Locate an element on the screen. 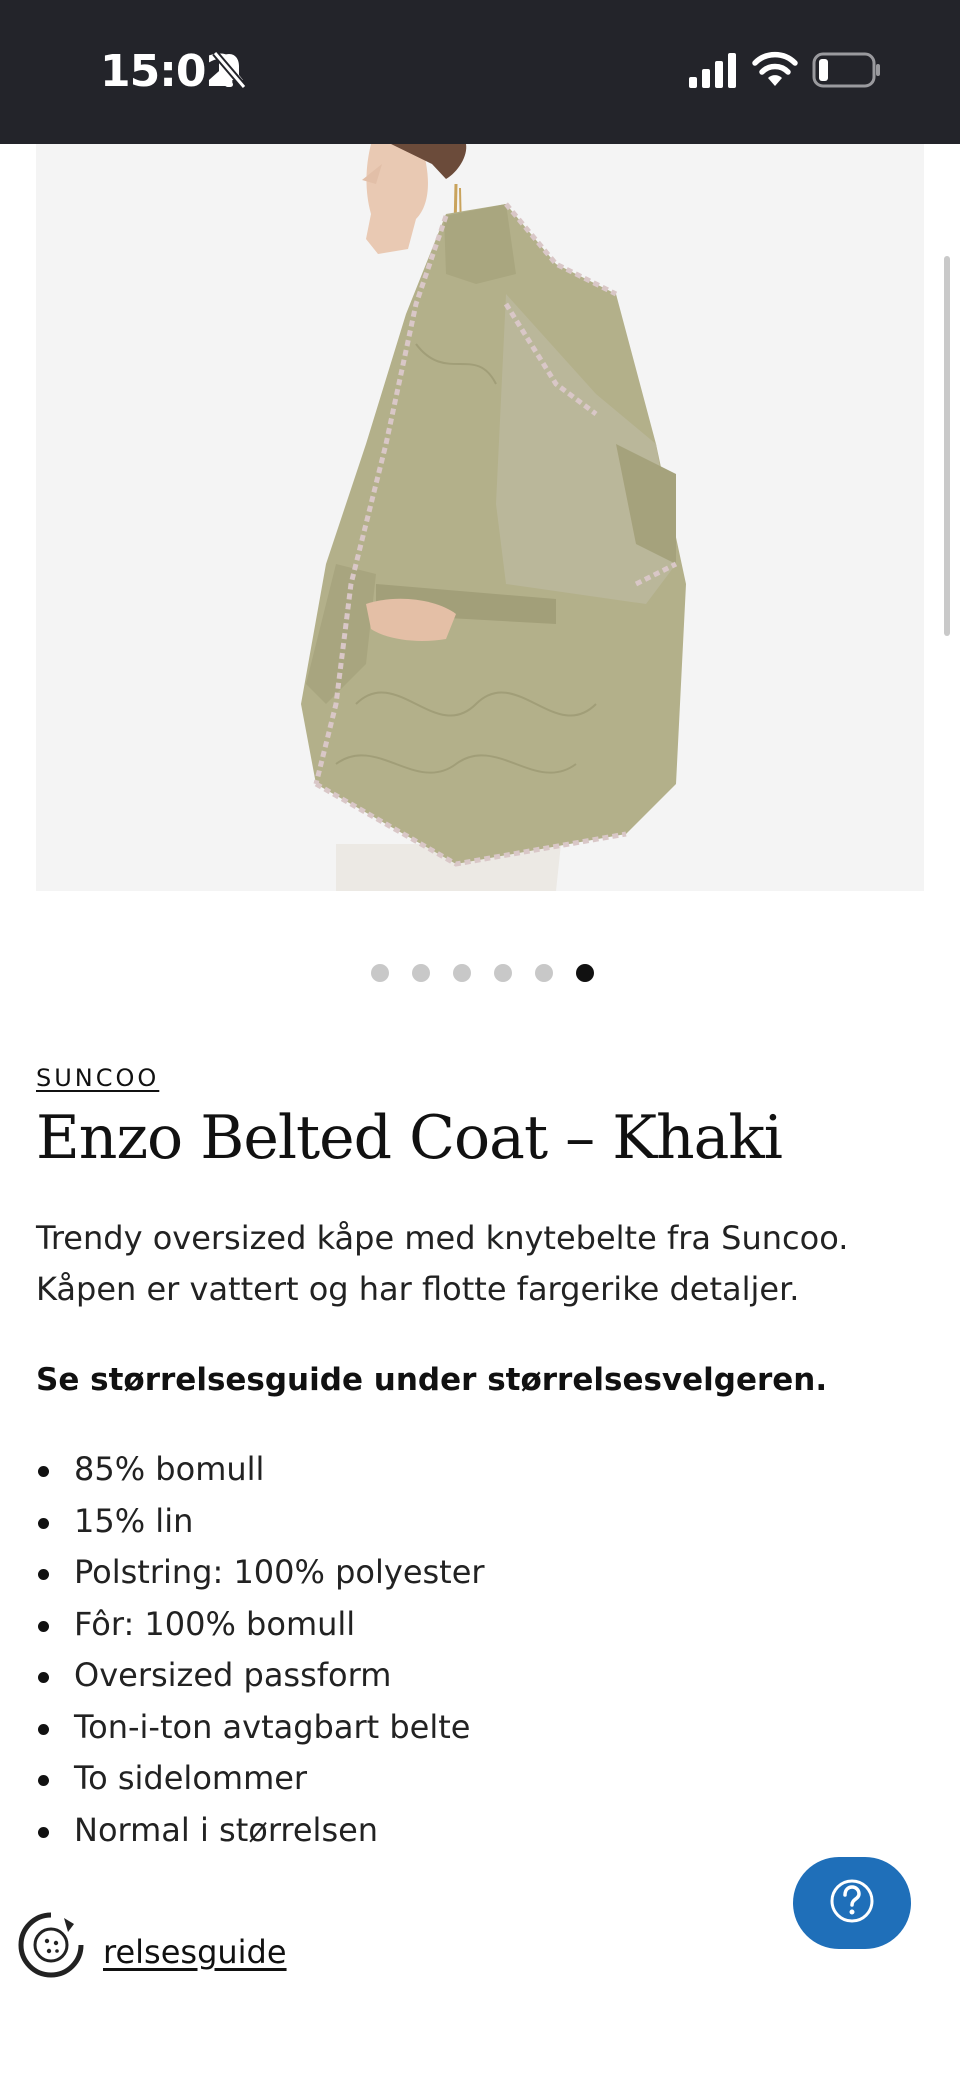 The width and height of the screenshot is (960, 2081). signal-icon is located at coordinates (713, 72).